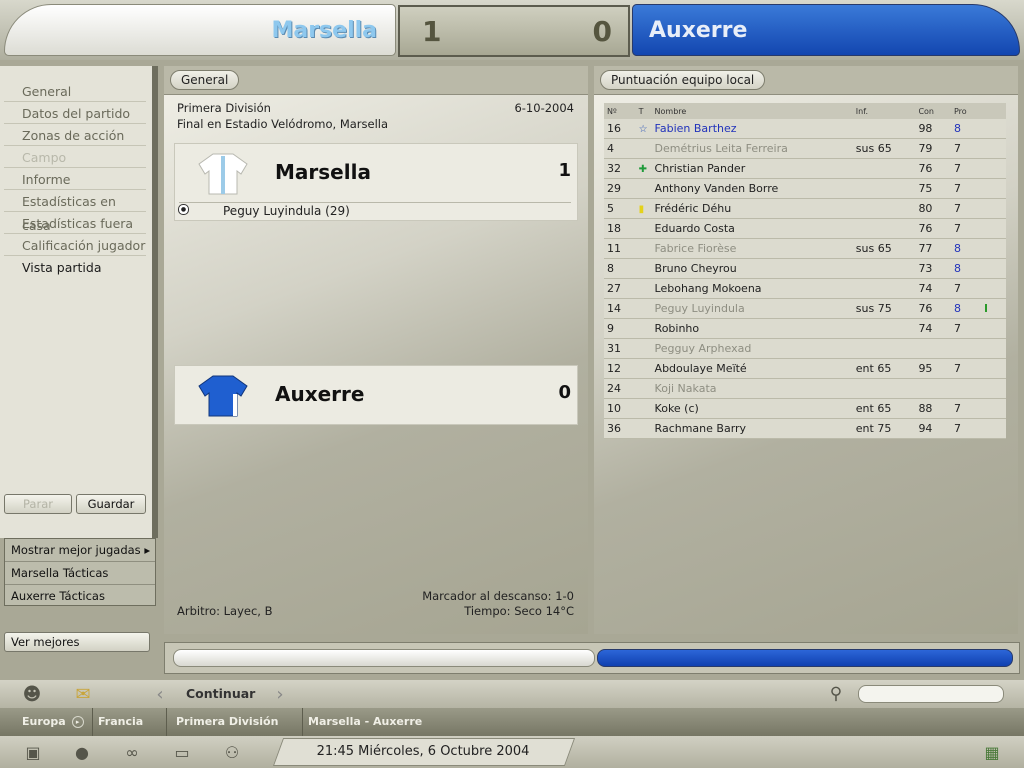 This screenshot has width=1024, height=768. What do you see at coordinates (805, 208) in the screenshot?
I see `table-row: 5 ▮ Frédéric Déhu 80 7` at bounding box center [805, 208].